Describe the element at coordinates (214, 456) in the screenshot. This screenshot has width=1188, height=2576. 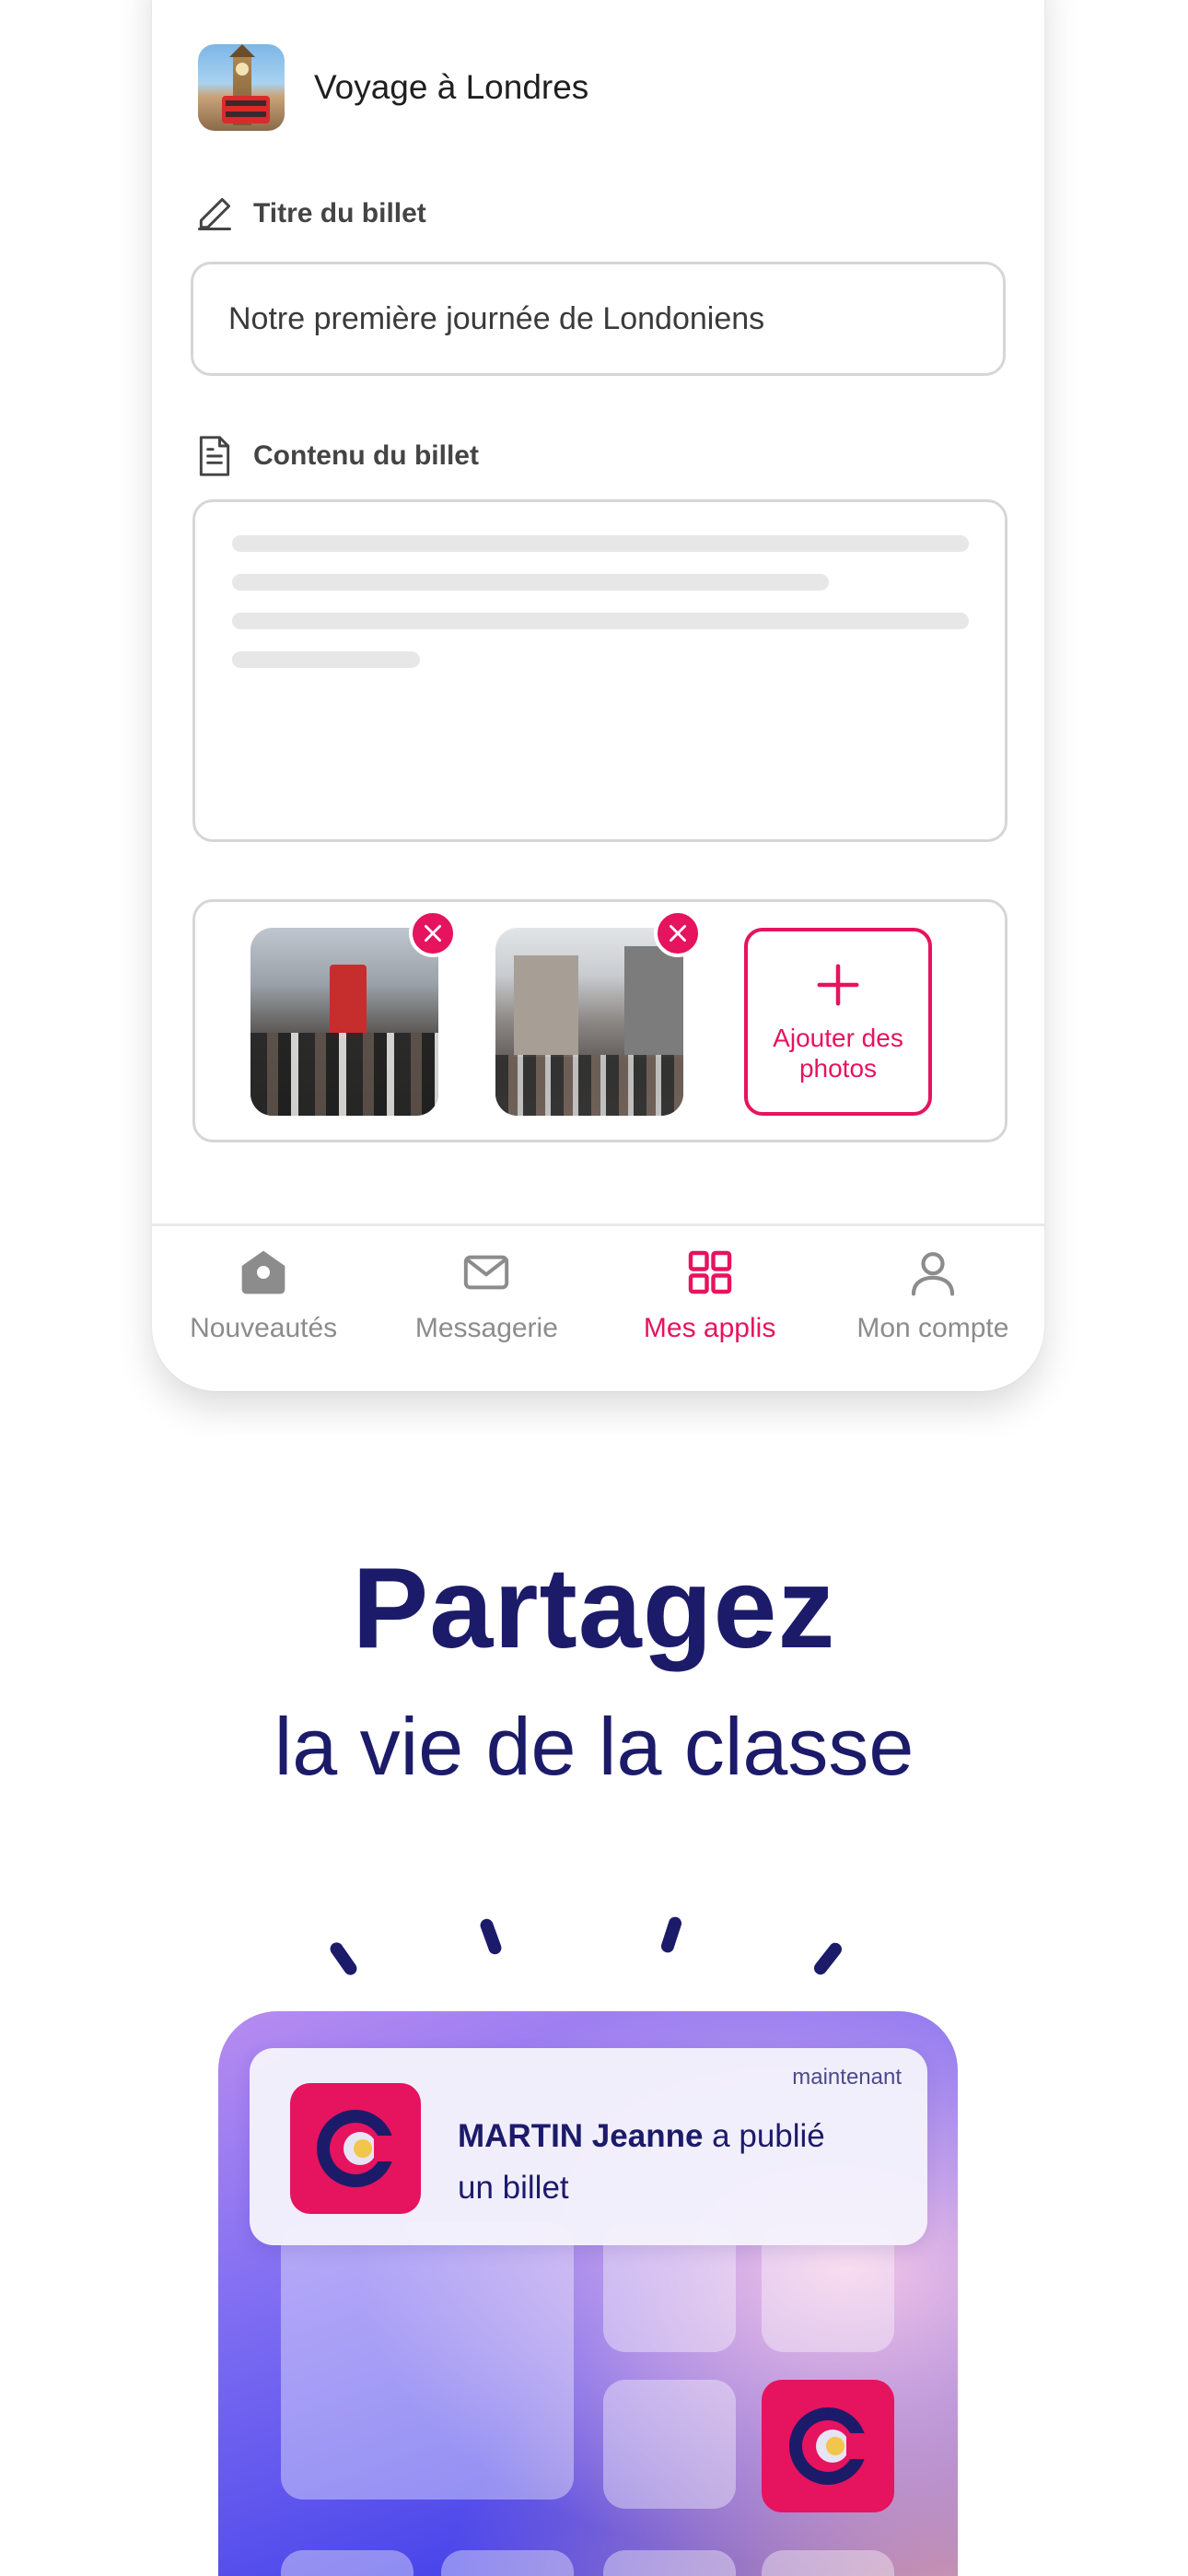
I see `document-icon` at that location.